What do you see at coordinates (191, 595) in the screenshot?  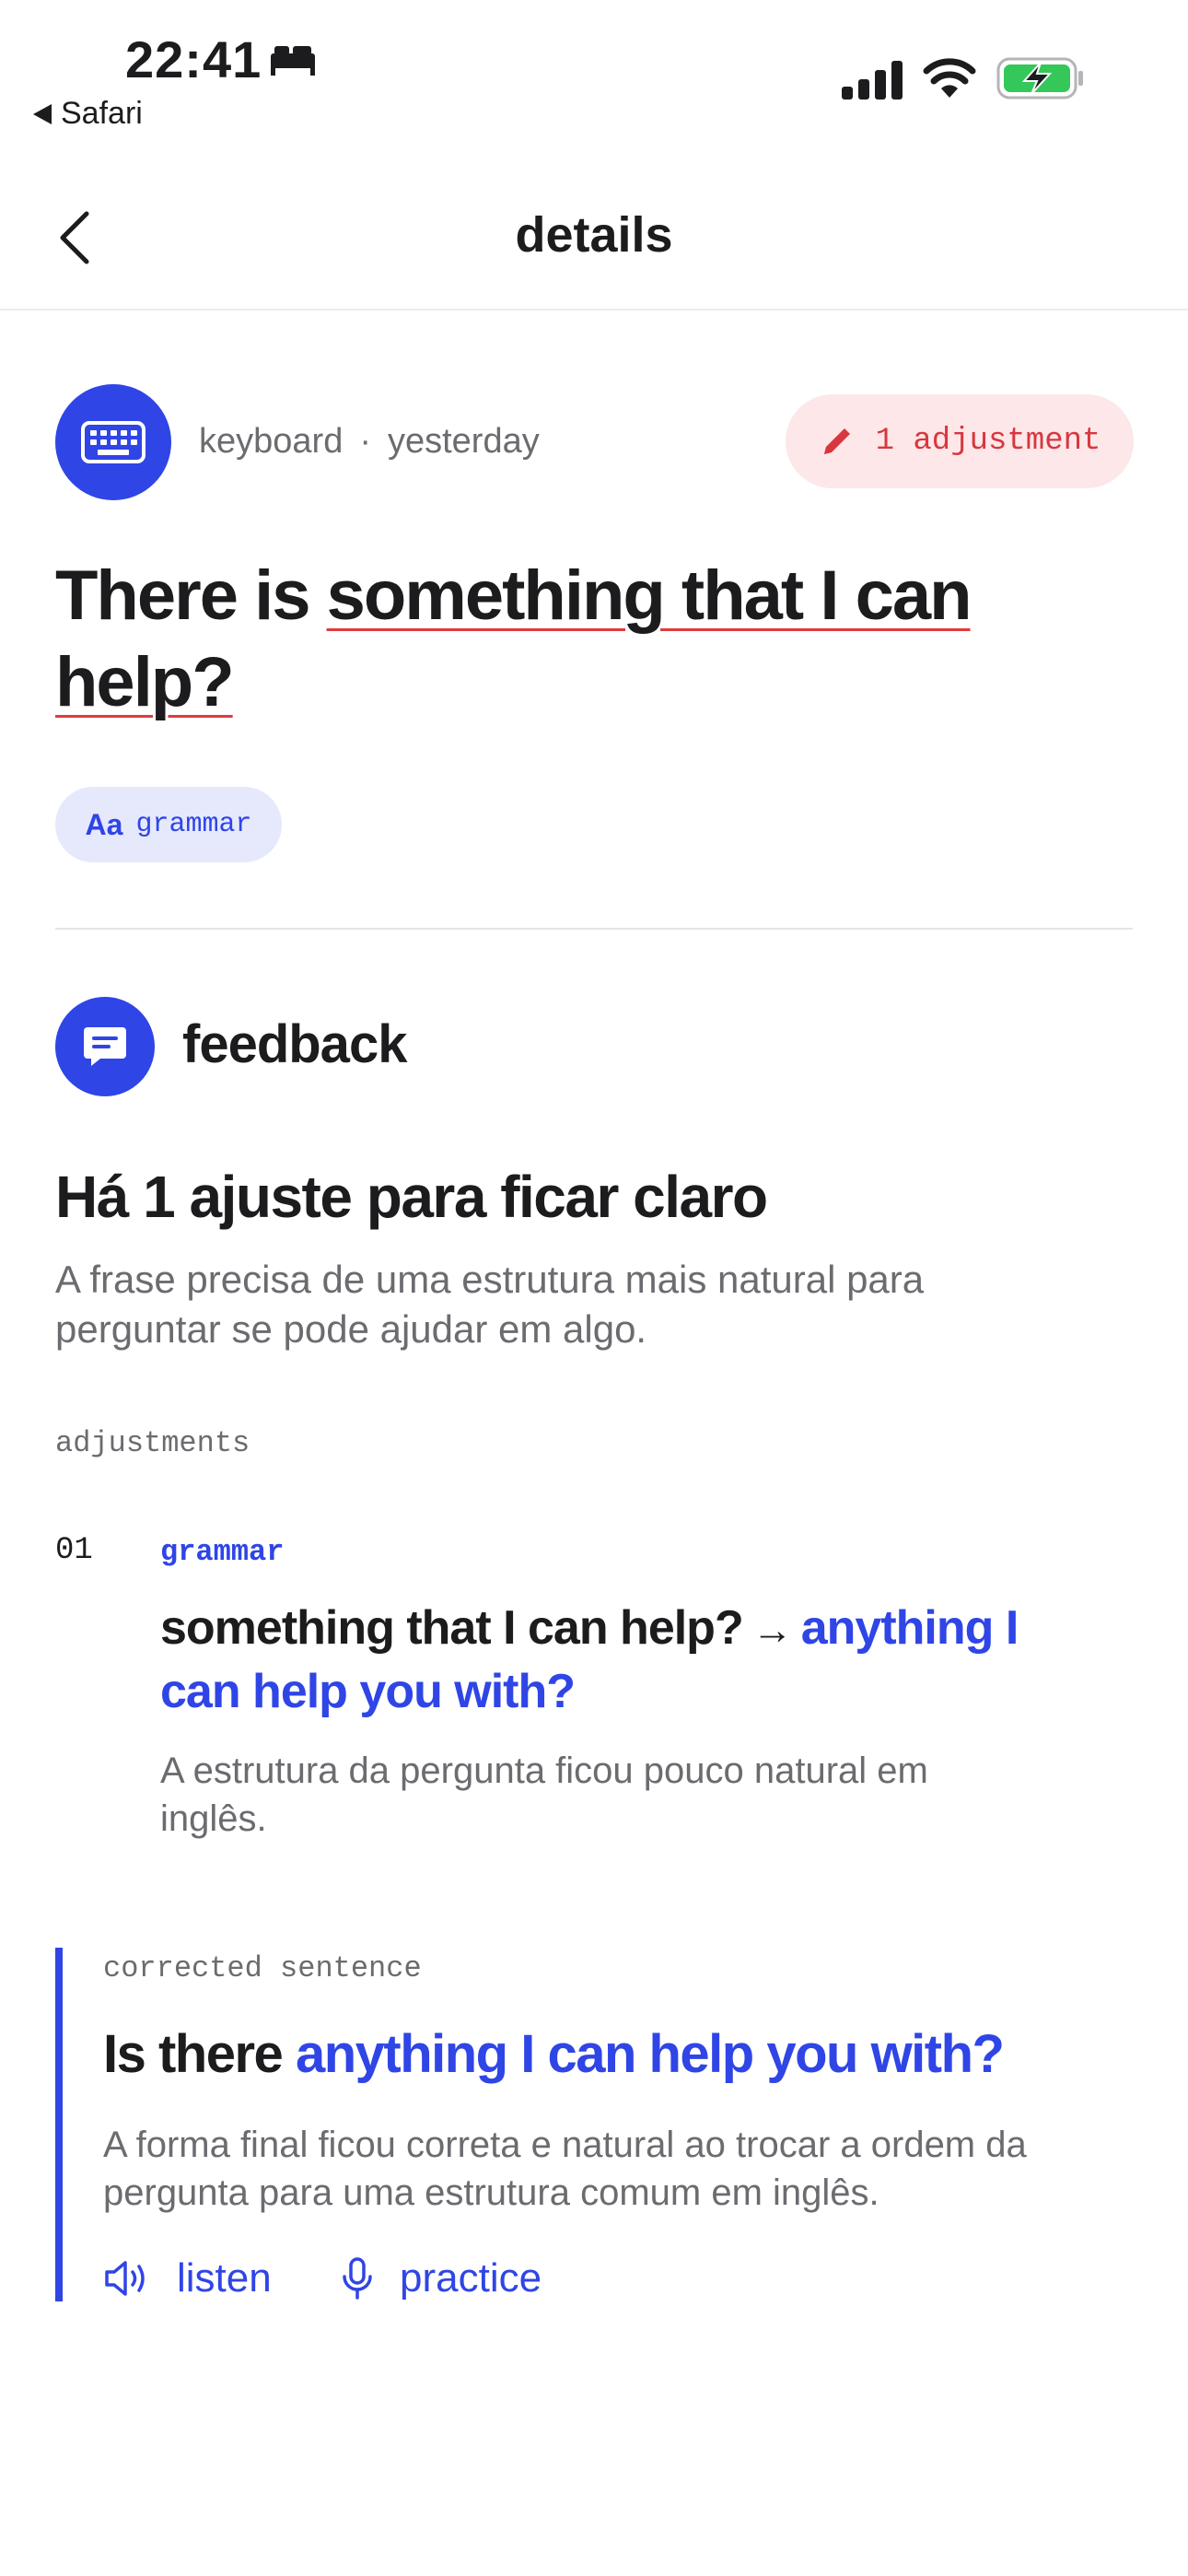 I see `sentence-prefix: There is` at bounding box center [191, 595].